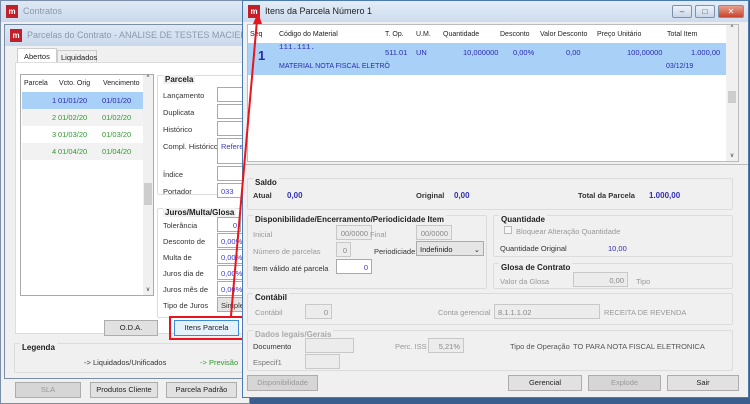 Image resolution: width=750 pixels, height=404 pixels. Describe the element at coordinates (244, 168) in the screenshot. I see `arrow-line` at that location.